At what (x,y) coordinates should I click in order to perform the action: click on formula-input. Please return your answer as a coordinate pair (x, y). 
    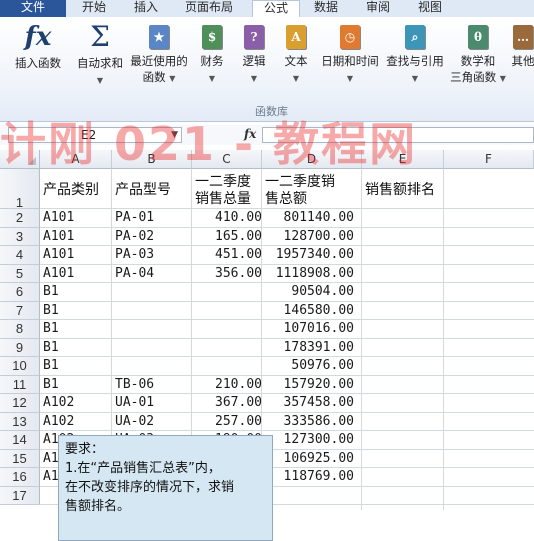
    Looking at the image, I should click on (398, 135).